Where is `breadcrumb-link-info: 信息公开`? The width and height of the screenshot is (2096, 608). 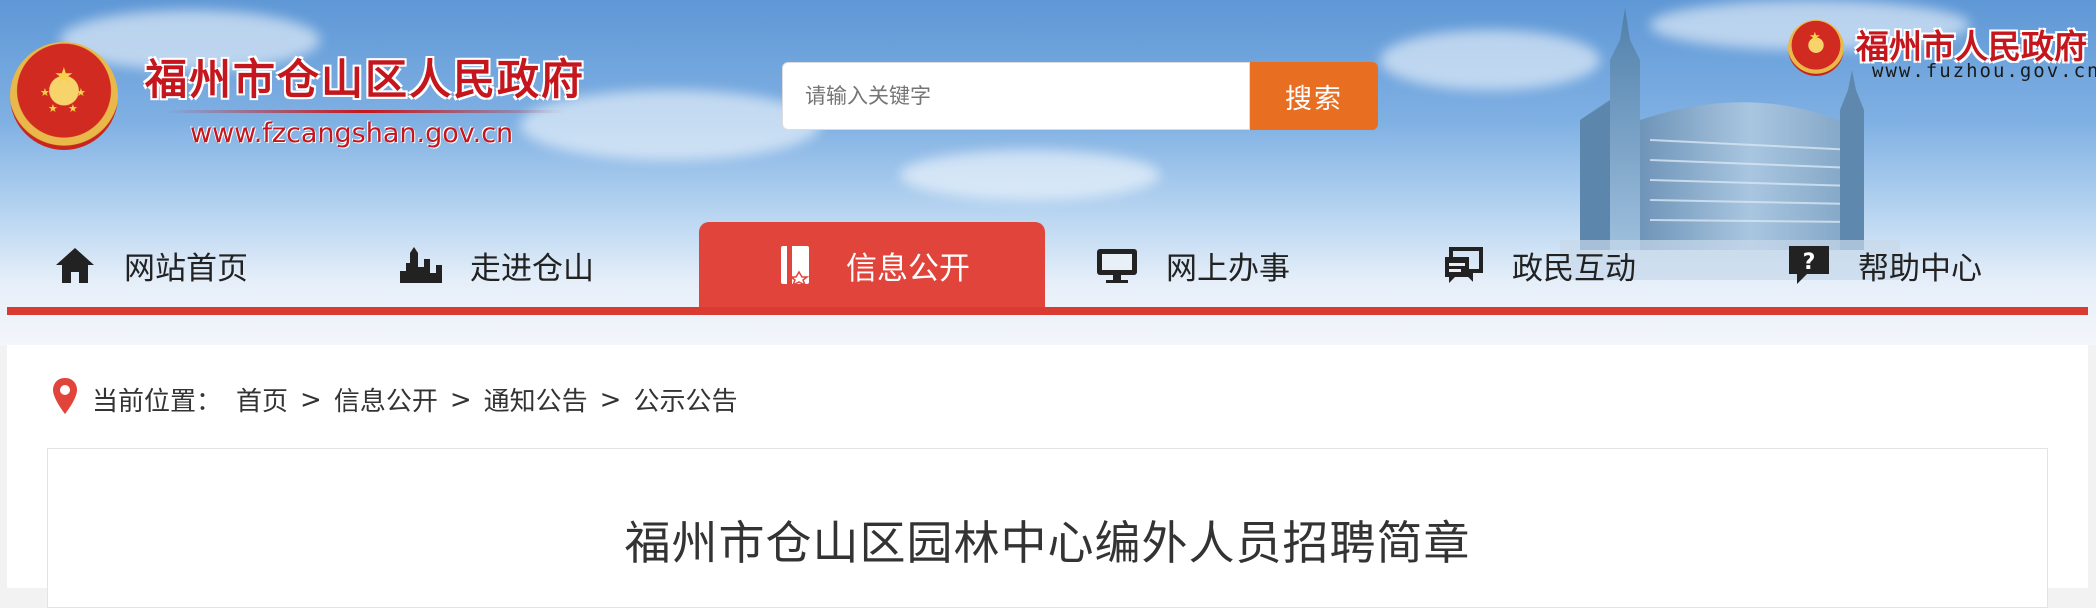
breadcrumb-link-info: 信息公开 is located at coordinates (386, 399).